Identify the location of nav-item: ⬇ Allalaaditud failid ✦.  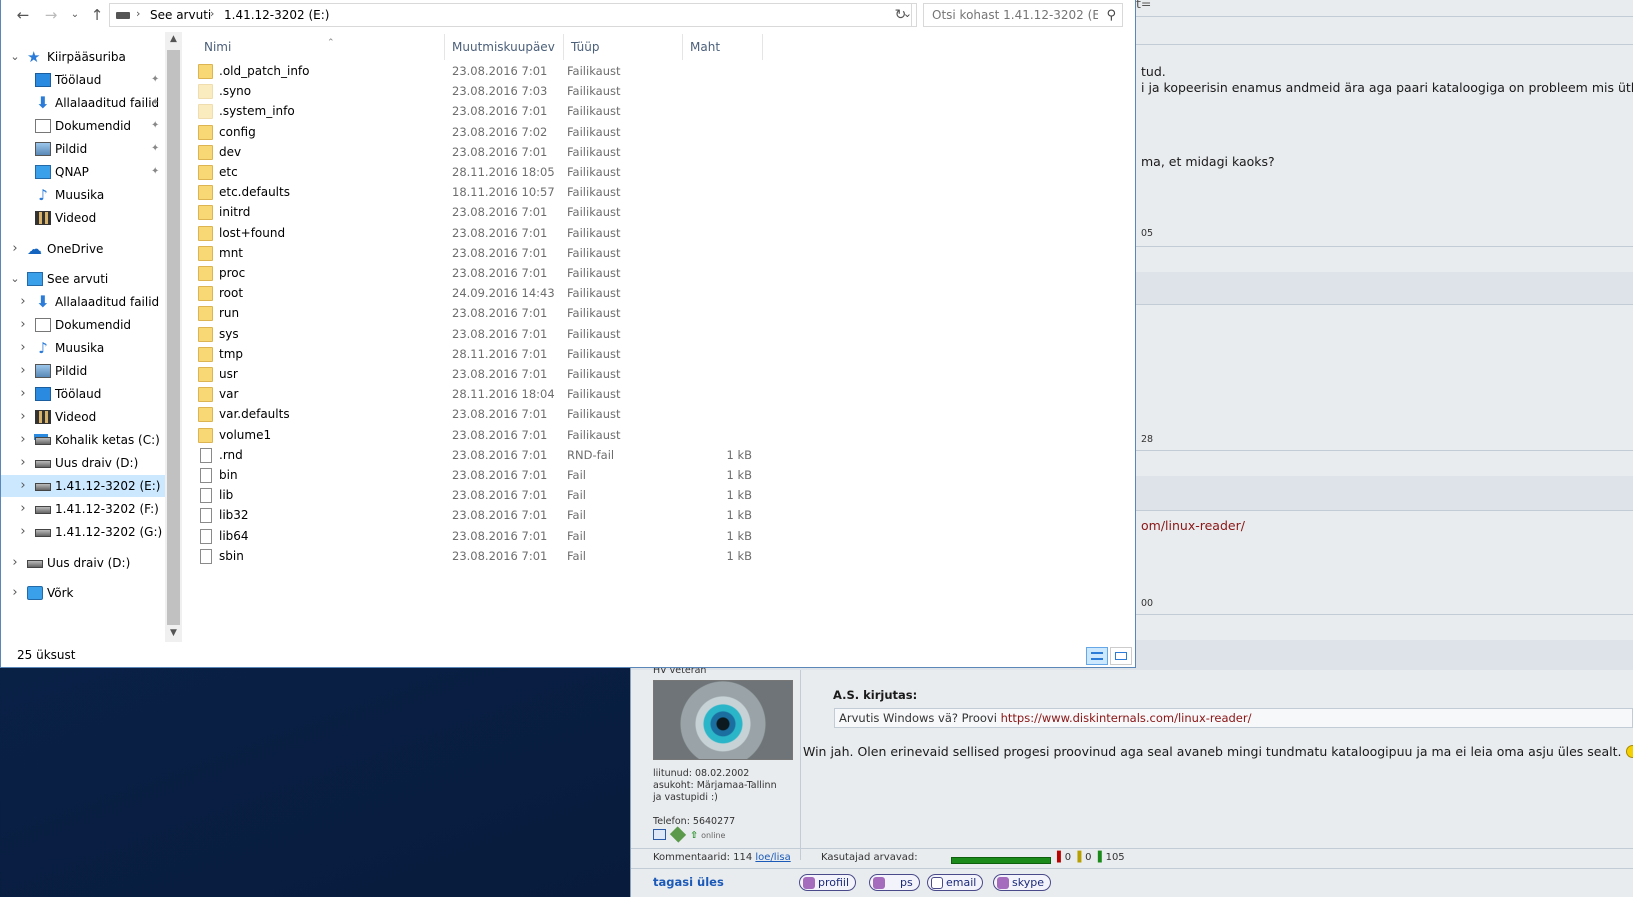
(83, 103).